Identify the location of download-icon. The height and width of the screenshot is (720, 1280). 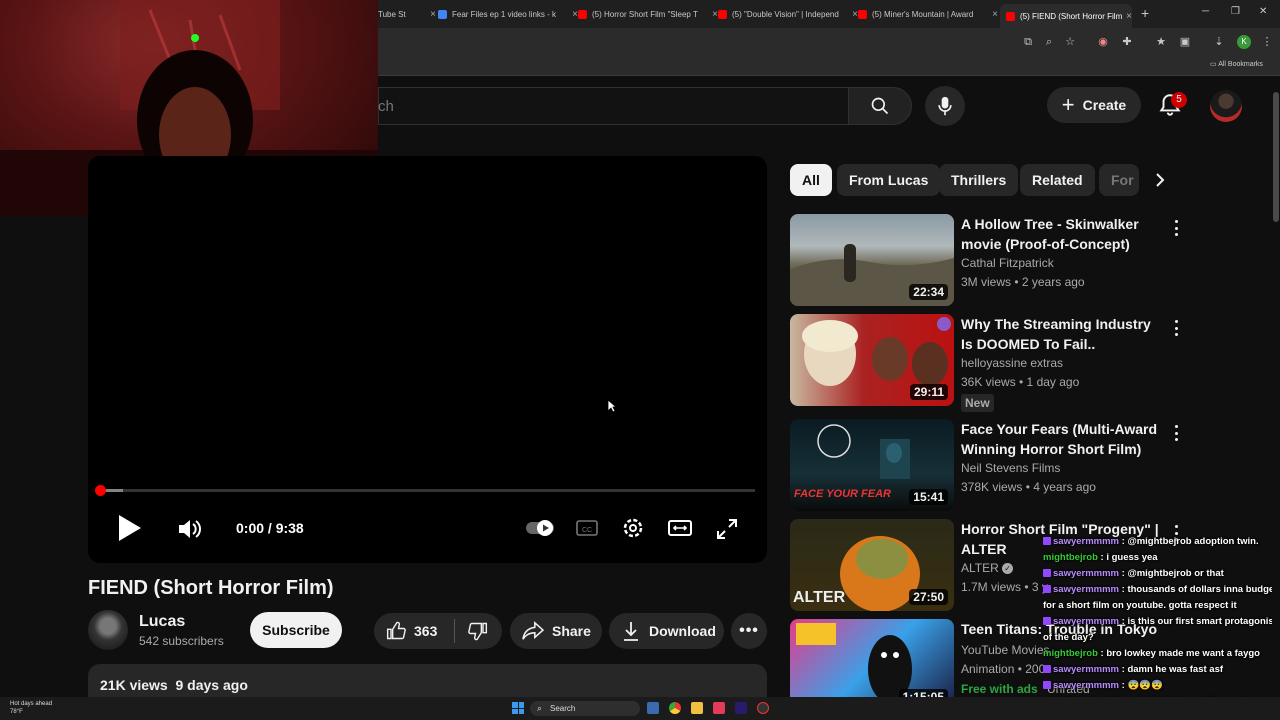
(631, 631).